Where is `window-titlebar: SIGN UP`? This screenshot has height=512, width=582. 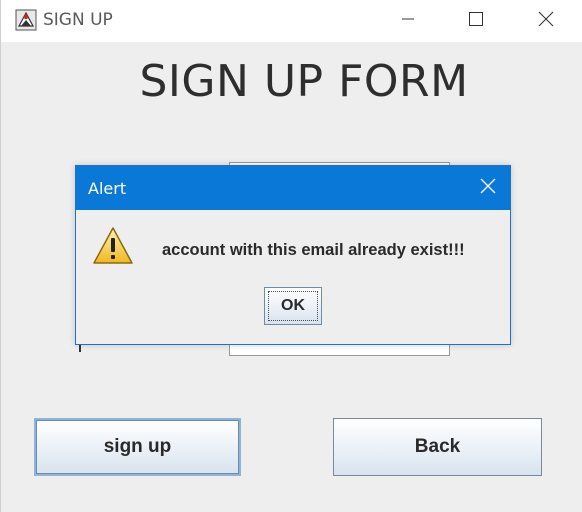
window-titlebar: SIGN UP is located at coordinates (291, 21).